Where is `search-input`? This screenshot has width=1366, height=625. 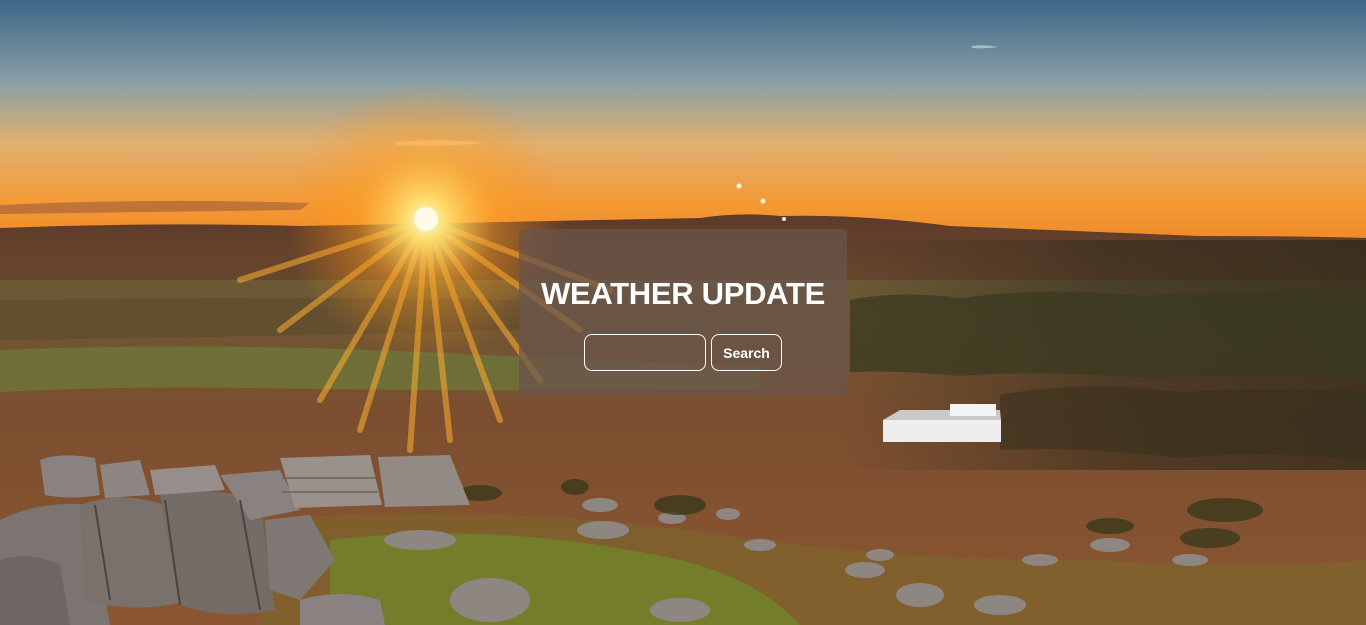
search-input is located at coordinates (645, 352).